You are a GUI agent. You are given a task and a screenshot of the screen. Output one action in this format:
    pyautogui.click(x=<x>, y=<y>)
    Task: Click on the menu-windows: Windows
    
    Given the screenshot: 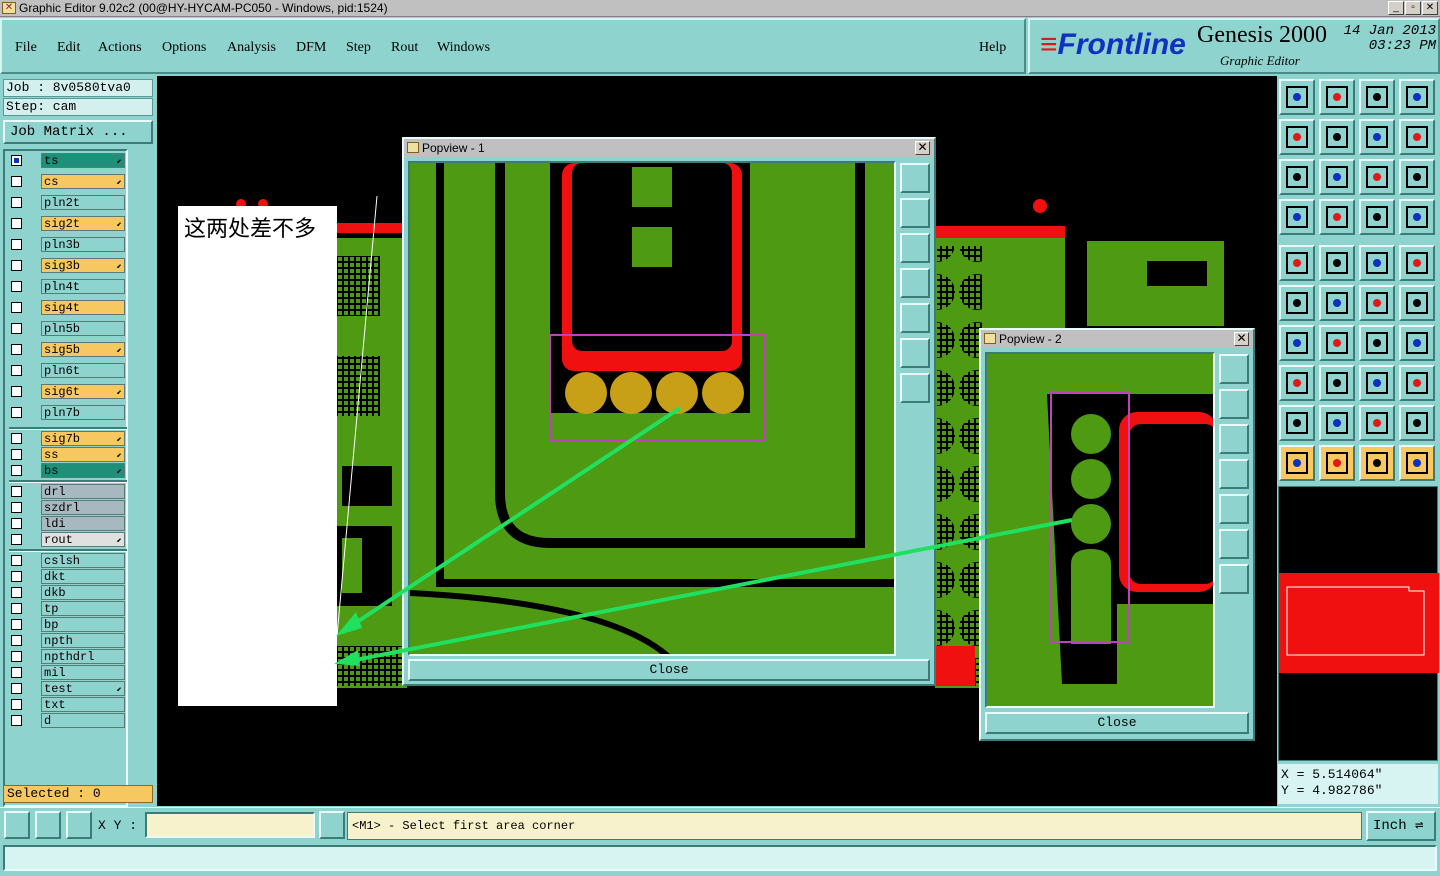 What is the action you would take?
    pyautogui.click(x=463, y=48)
    